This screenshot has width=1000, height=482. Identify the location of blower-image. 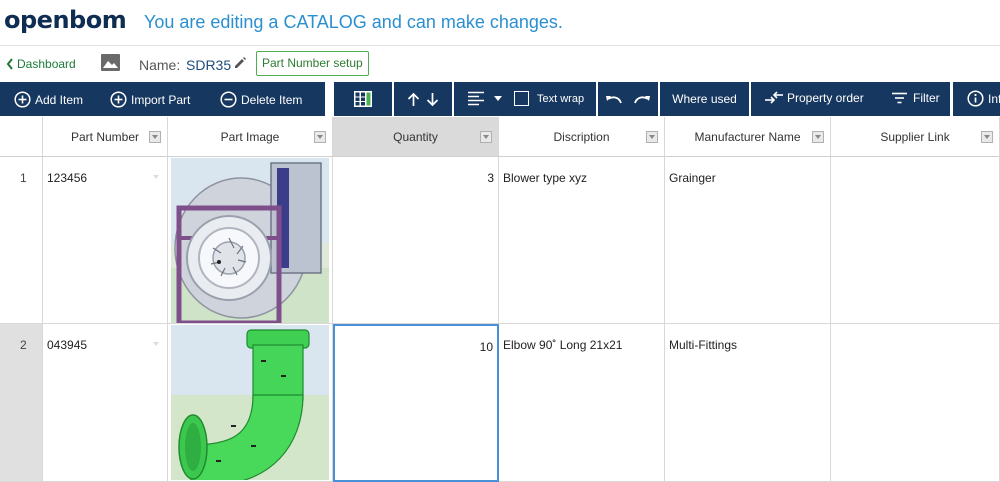
(250, 240).